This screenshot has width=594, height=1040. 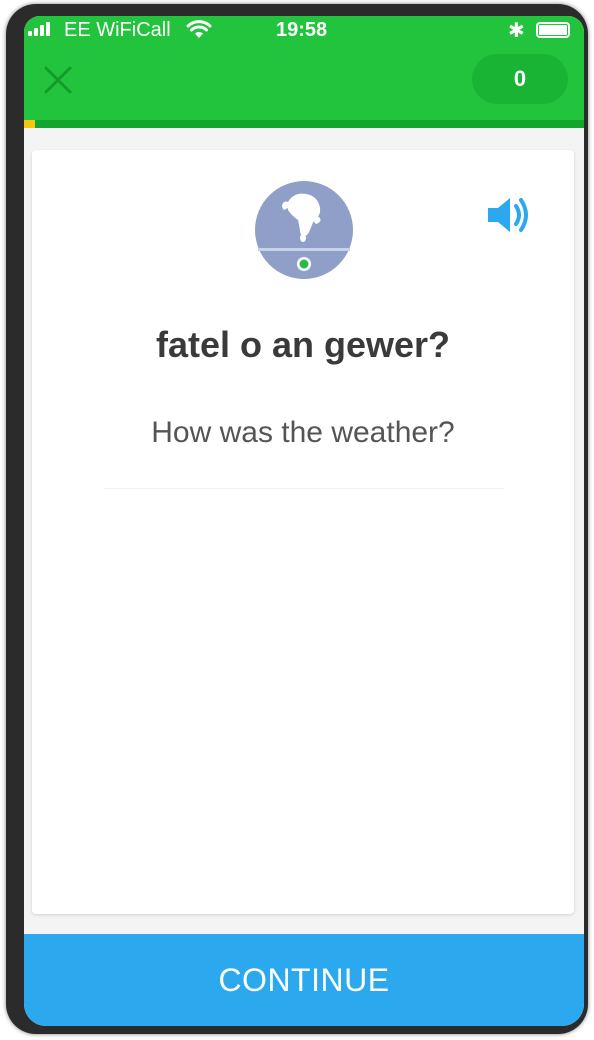 What do you see at coordinates (303, 344) in the screenshot?
I see `prompt-phrase: fatel o an gewer?` at bounding box center [303, 344].